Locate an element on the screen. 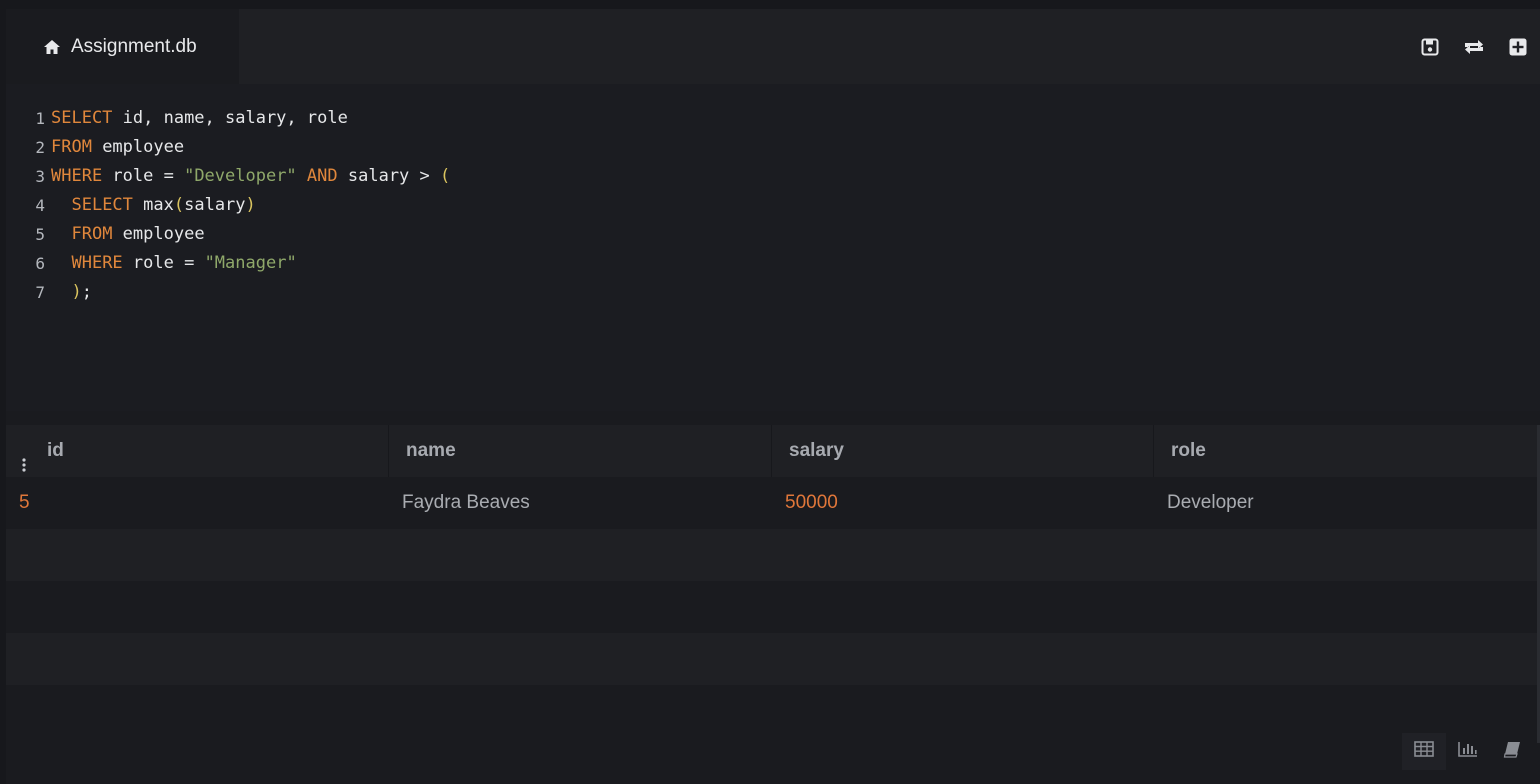 This screenshot has height=784, width=1540. table-row: 5 Faydra Beaves 50000 Developer is located at coordinates (773, 503).